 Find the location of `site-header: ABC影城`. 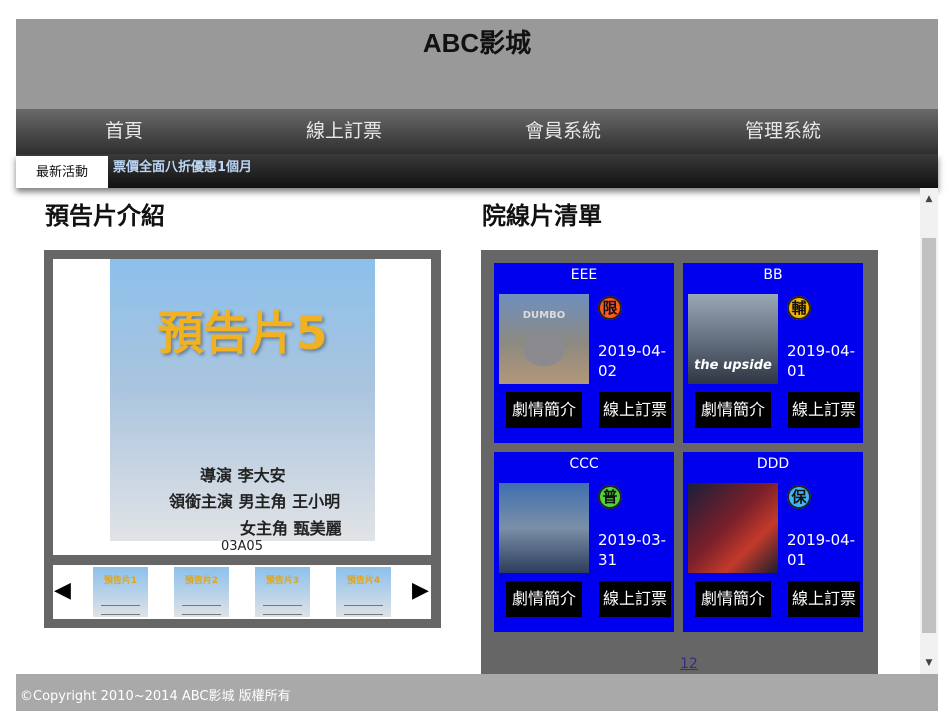

site-header: ABC影城 is located at coordinates (477, 64).